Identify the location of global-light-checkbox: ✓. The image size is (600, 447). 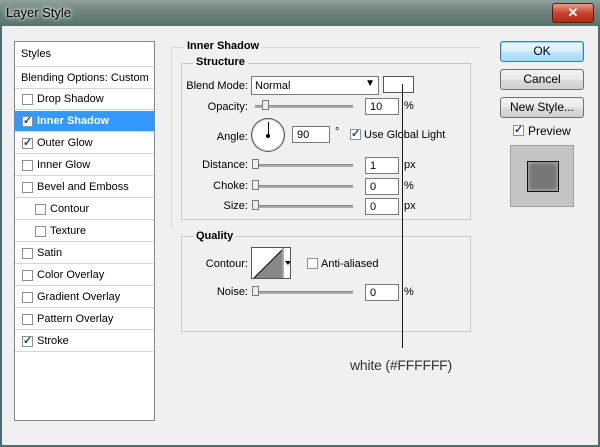
(355, 134).